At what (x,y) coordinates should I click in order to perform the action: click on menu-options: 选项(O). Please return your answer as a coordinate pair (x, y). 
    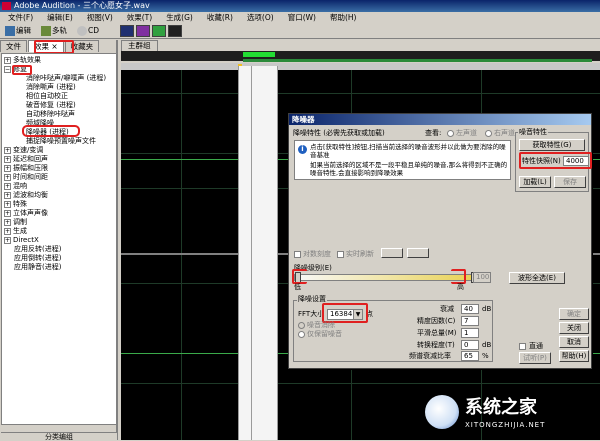
    Looking at the image, I should click on (259, 17).